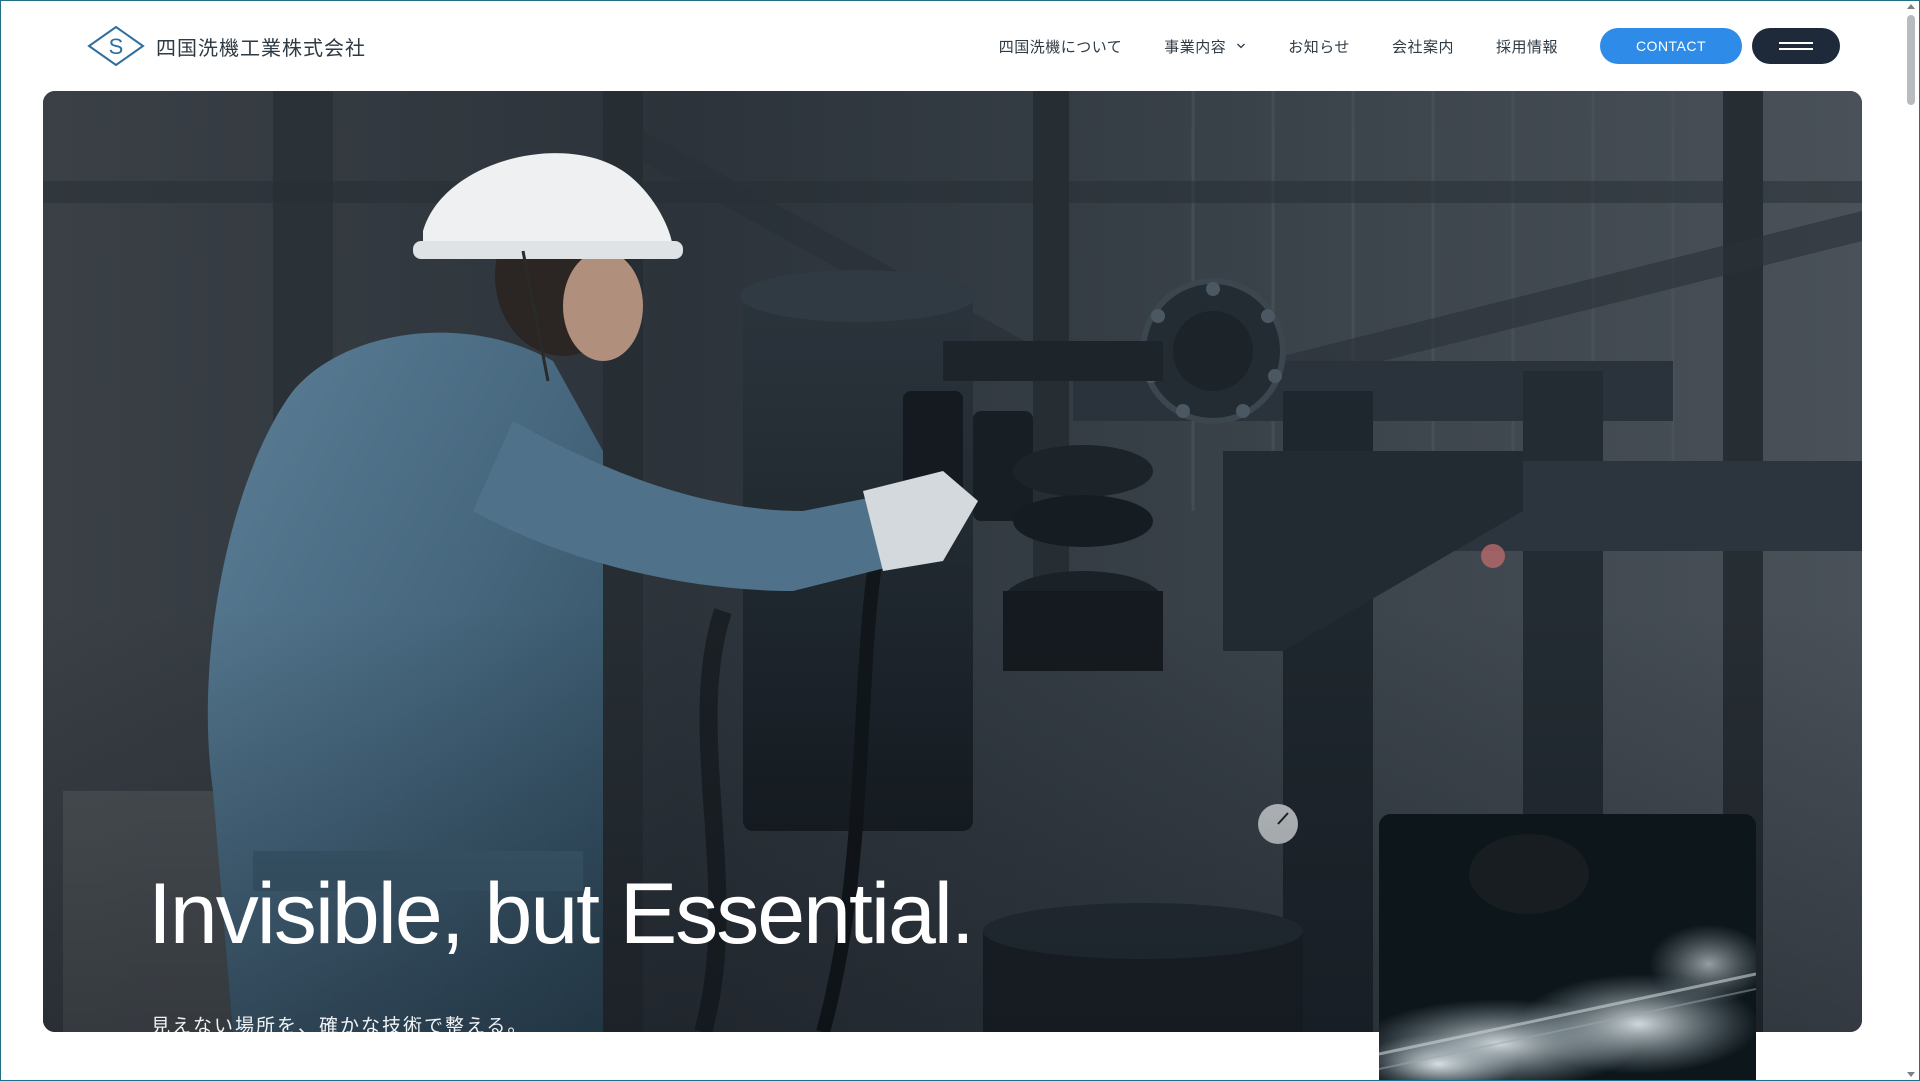  I want to click on hamburger-icon, so click(1796, 46).